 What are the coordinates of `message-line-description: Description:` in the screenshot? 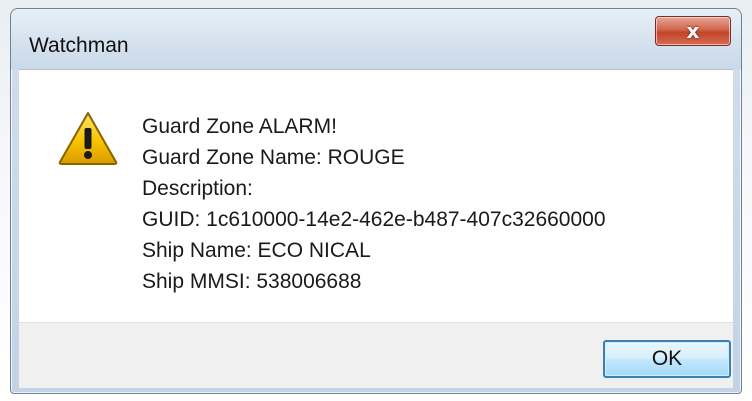 It's located at (197, 188).